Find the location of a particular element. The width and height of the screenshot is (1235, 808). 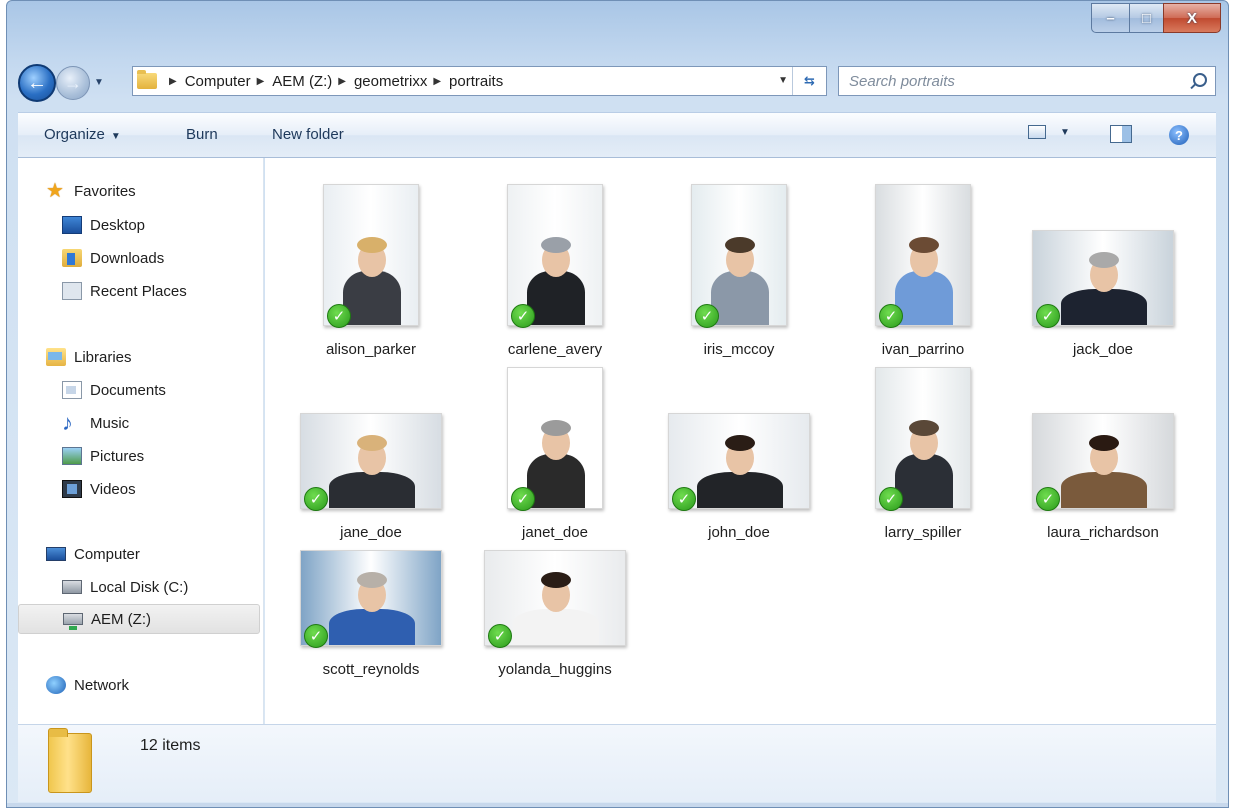

close-button: X is located at coordinates (1192, 18).